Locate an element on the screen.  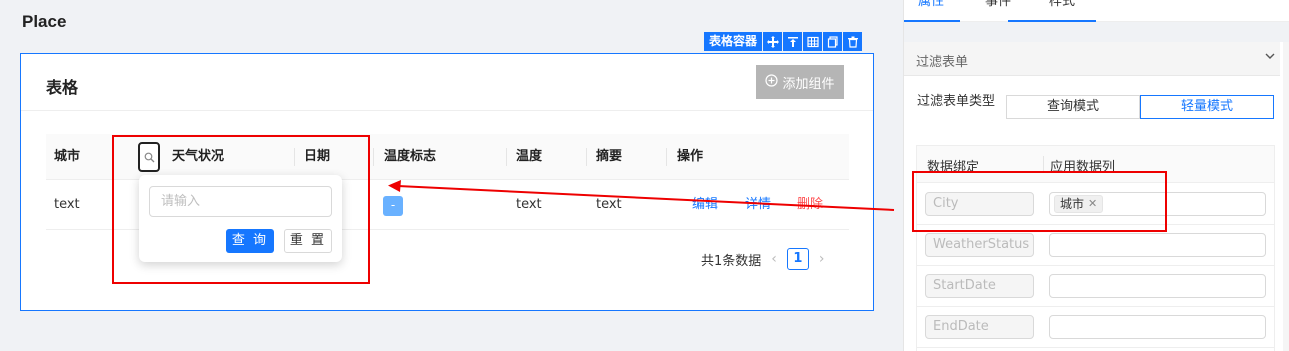
chevron-down-icon is located at coordinates (1270, 58).